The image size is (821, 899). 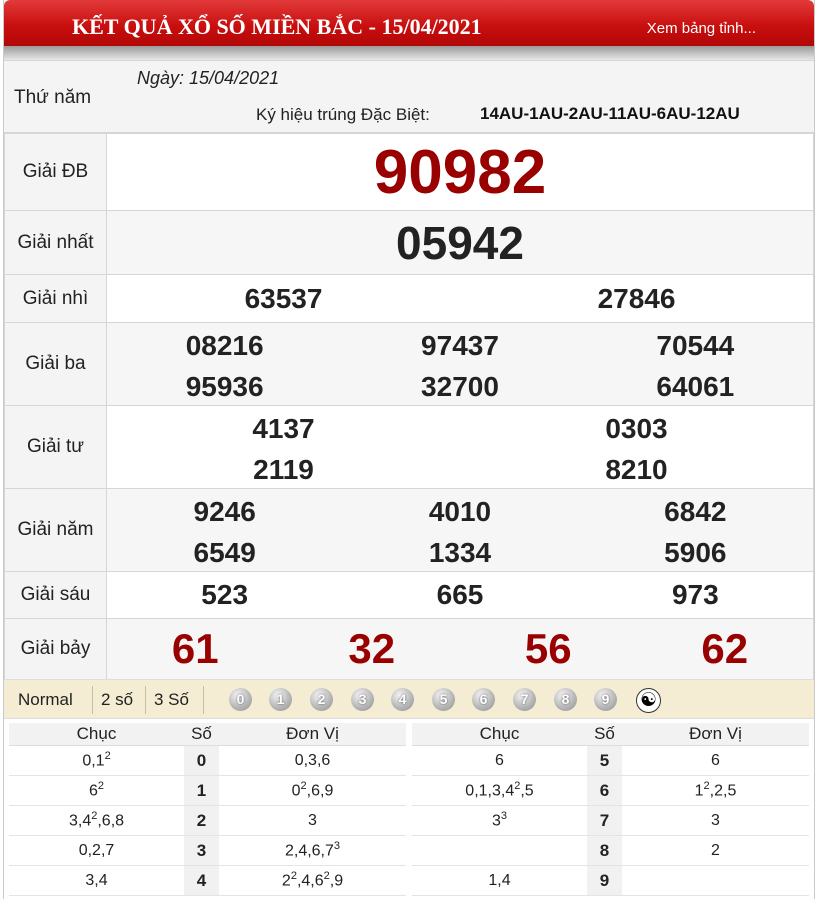 I want to click on prize-label: Giải bảy, so click(x=55, y=649).